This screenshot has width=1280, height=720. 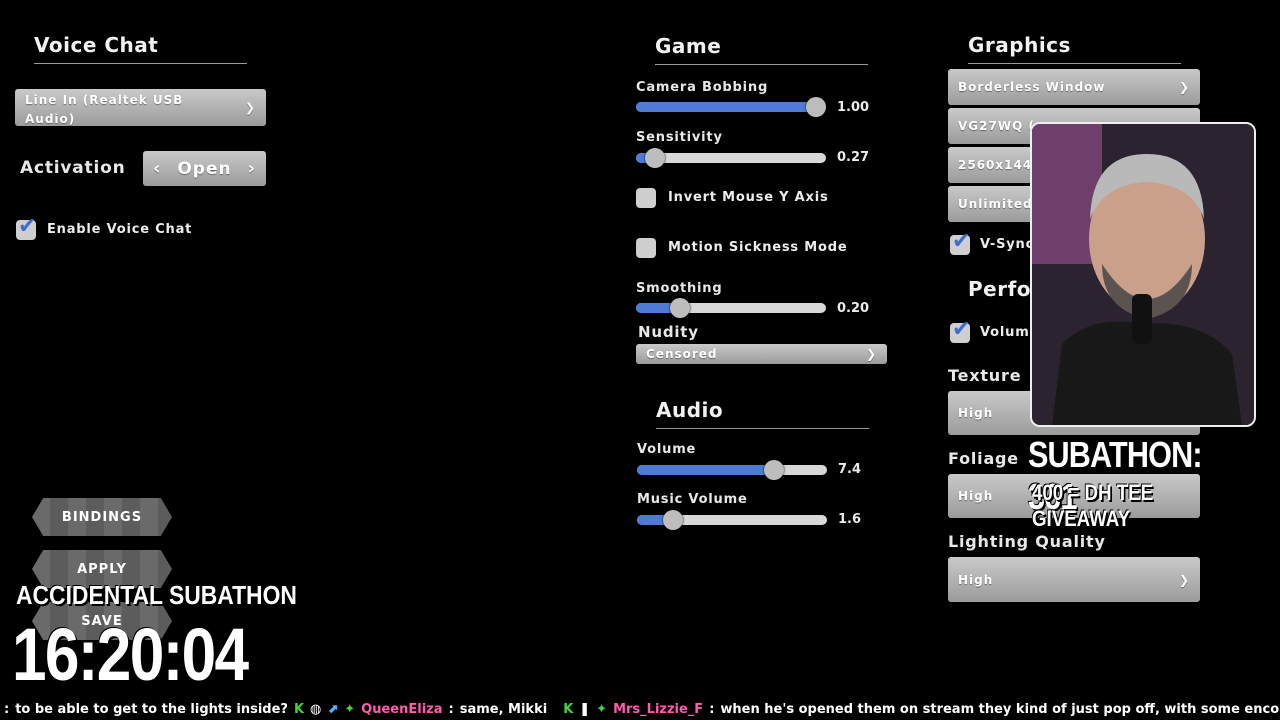 What do you see at coordinates (732, 520) in the screenshot?
I see `music-volume-slider` at bounding box center [732, 520].